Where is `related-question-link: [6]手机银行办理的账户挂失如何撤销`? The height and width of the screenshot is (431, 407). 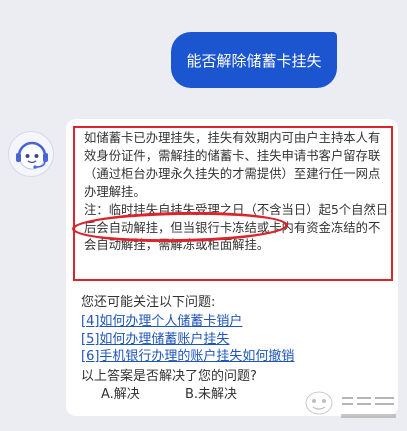 related-question-link: [6]手机银行办理的账户挂失如何撤销 is located at coordinates (187, 357).